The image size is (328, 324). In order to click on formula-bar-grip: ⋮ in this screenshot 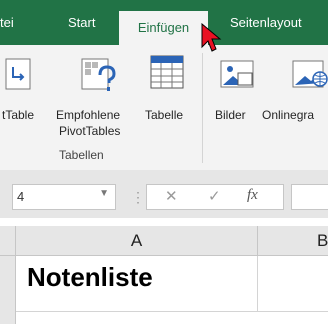, I will do `click(138, 199)`.